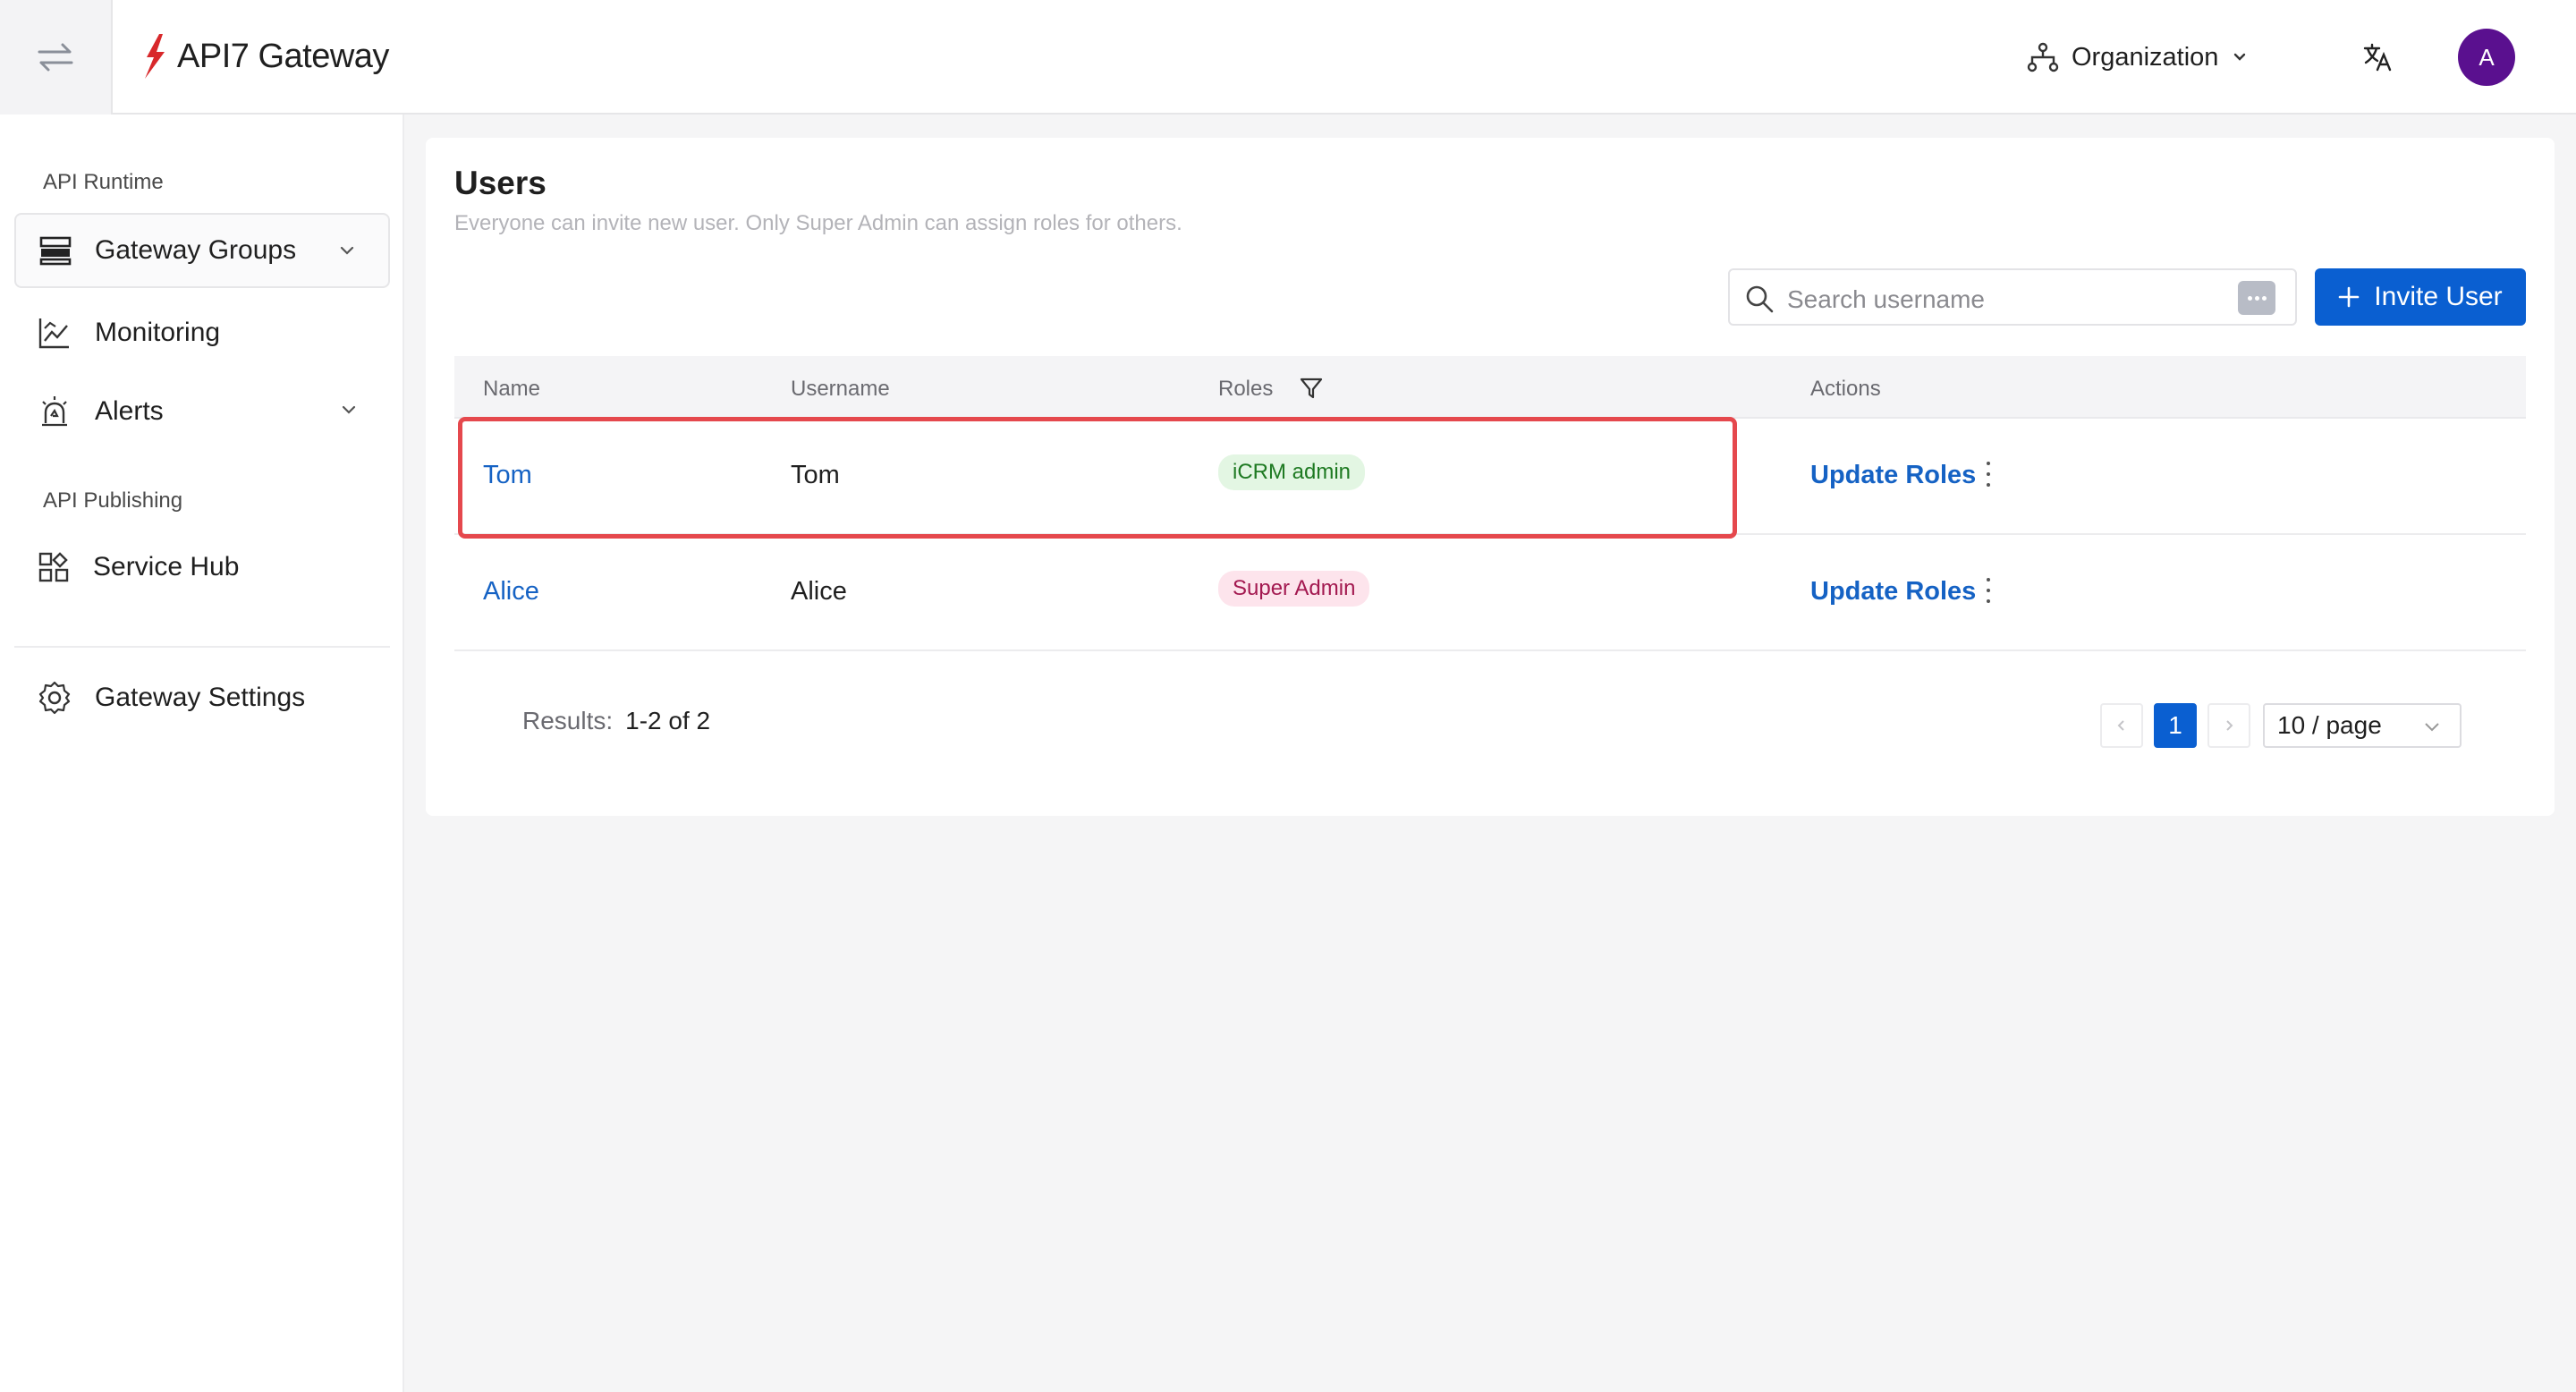 The height and width of the screenshot is (1392, 2576). What do you see at coordinates (616, 721) in the screenshot?
I see `results-summary: Results: 1-2 of 2` at bounding box center [616, 721].